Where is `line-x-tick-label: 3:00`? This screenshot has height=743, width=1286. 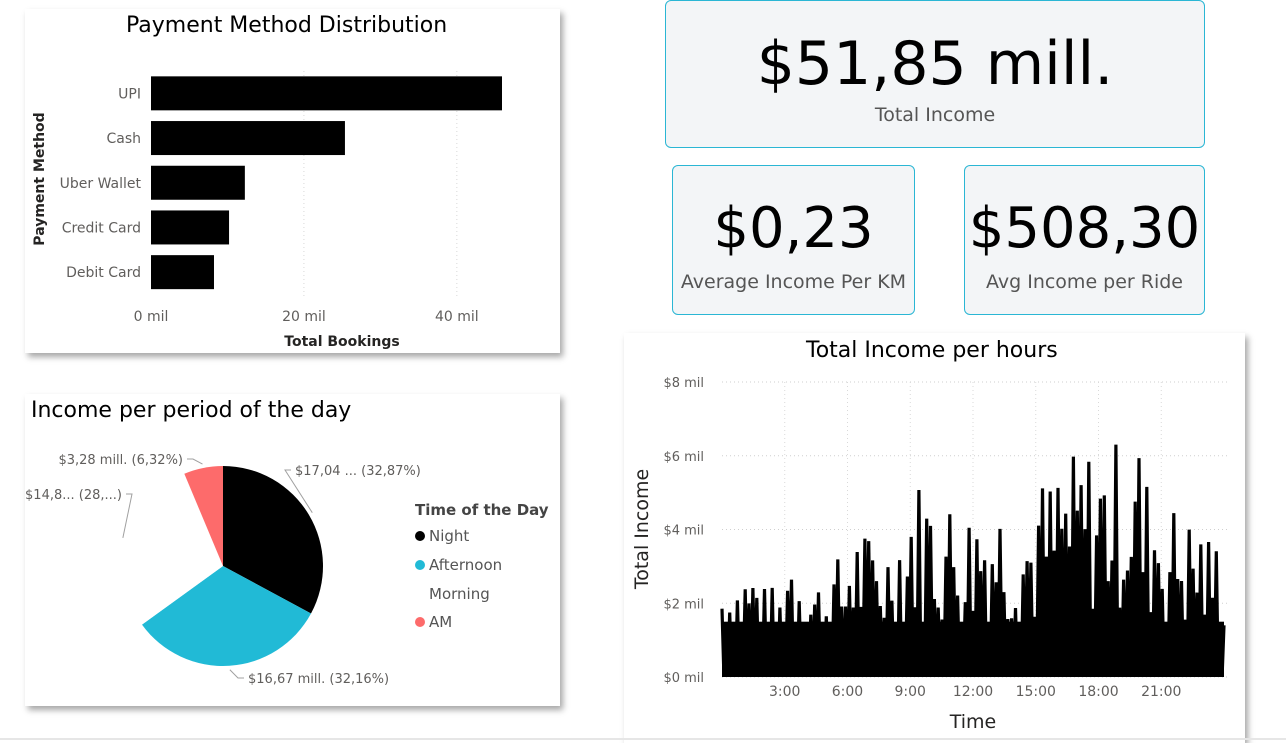 line-x-tick-label: 3:00 is located at coordinates (784, 692).